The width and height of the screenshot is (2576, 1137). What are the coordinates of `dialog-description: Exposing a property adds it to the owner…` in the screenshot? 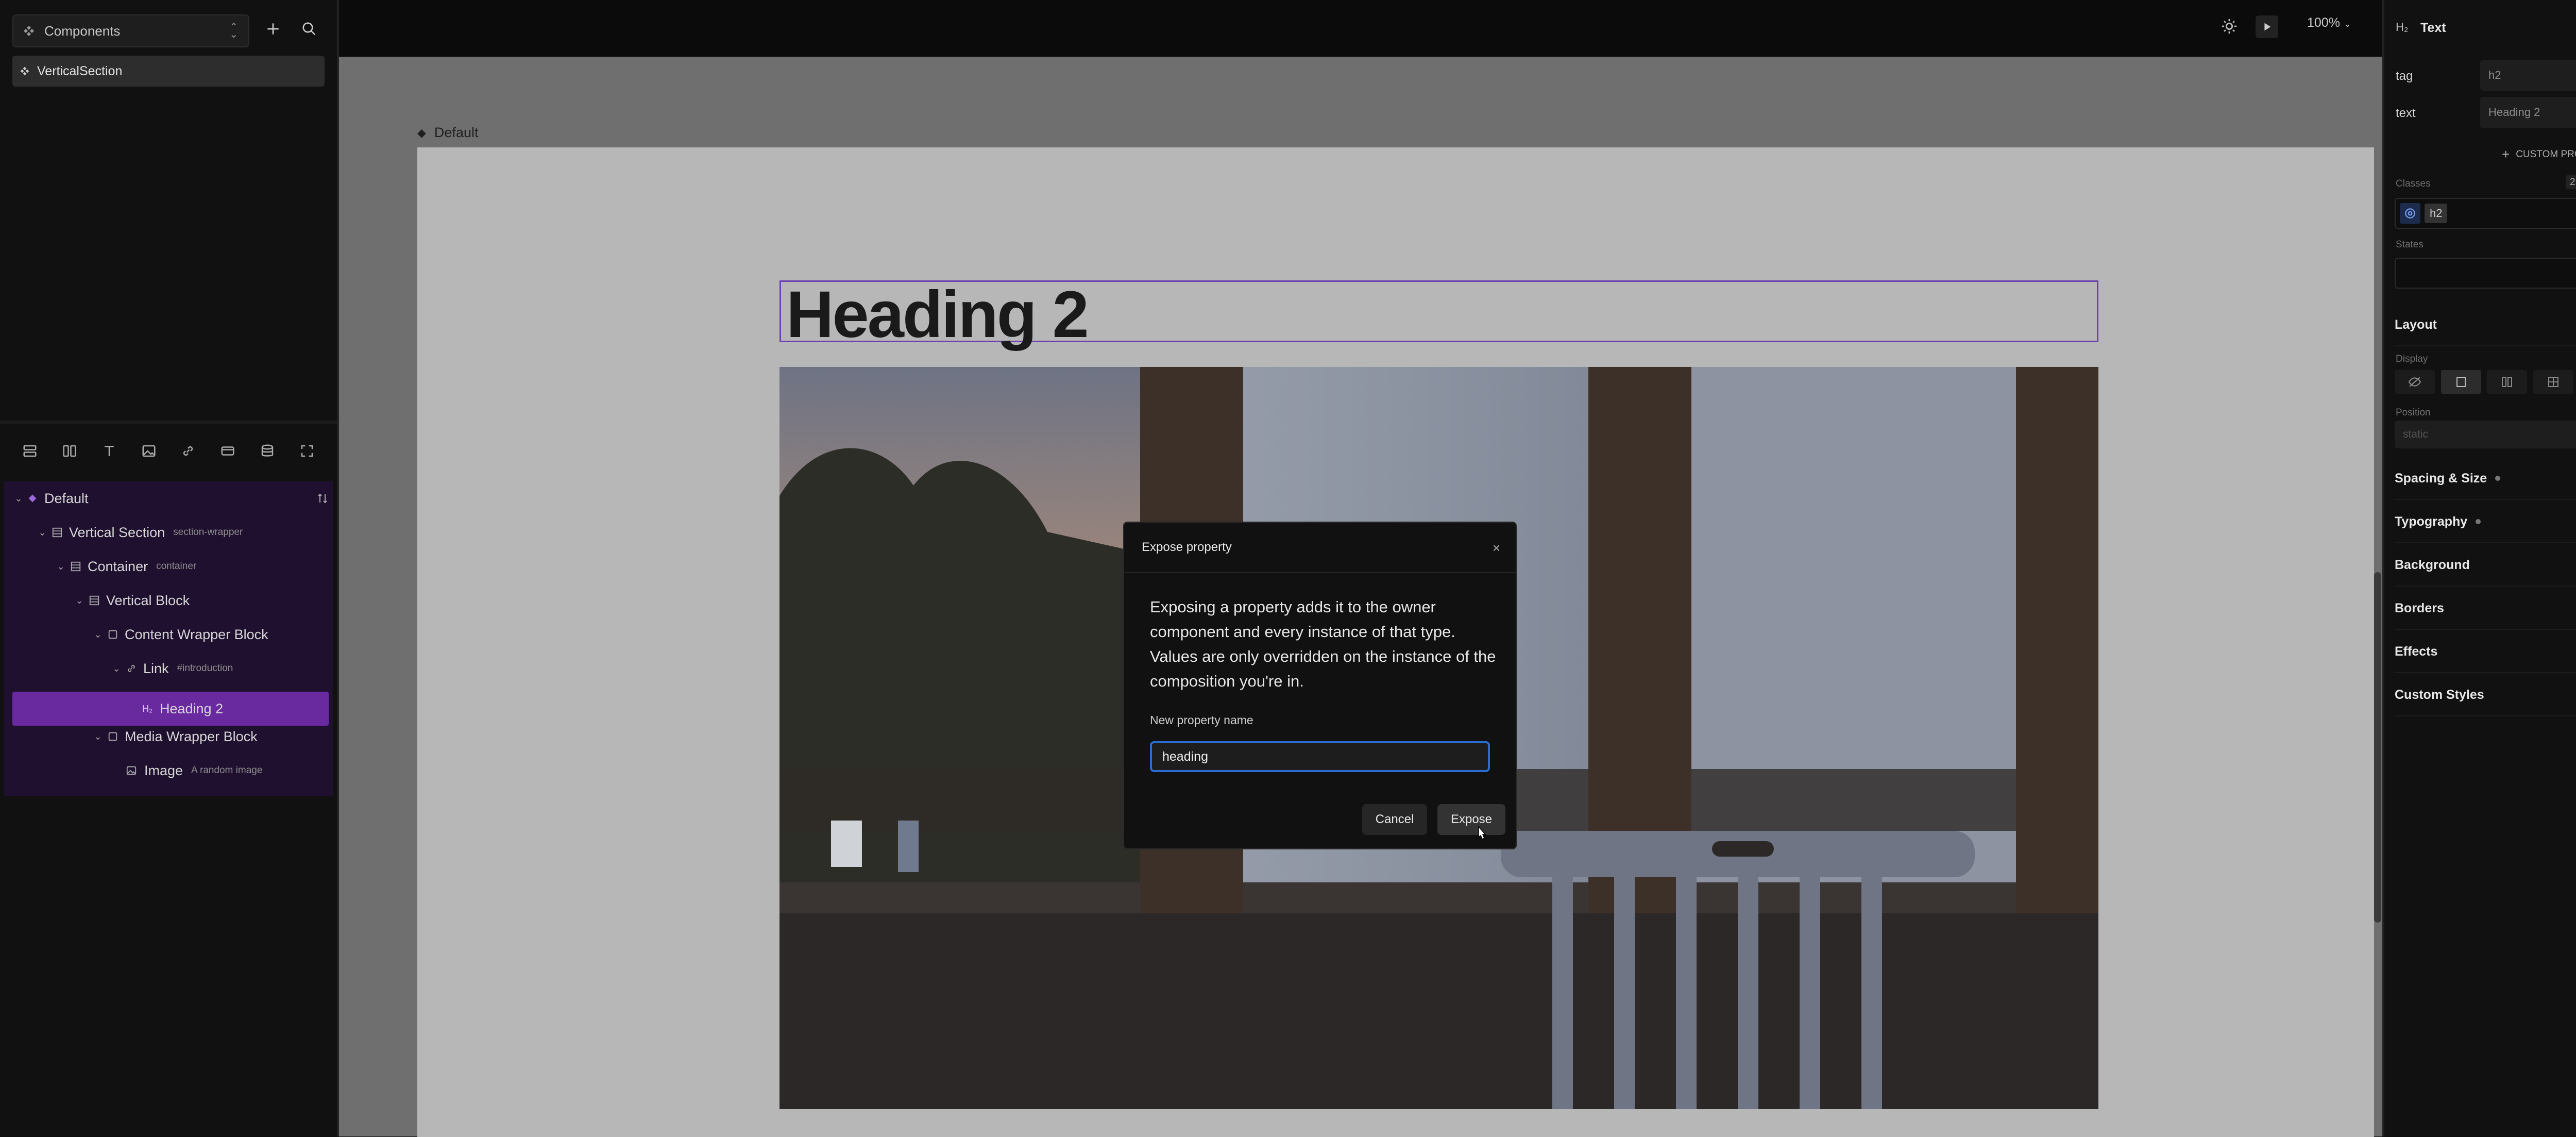 It's located at (1323, 644).